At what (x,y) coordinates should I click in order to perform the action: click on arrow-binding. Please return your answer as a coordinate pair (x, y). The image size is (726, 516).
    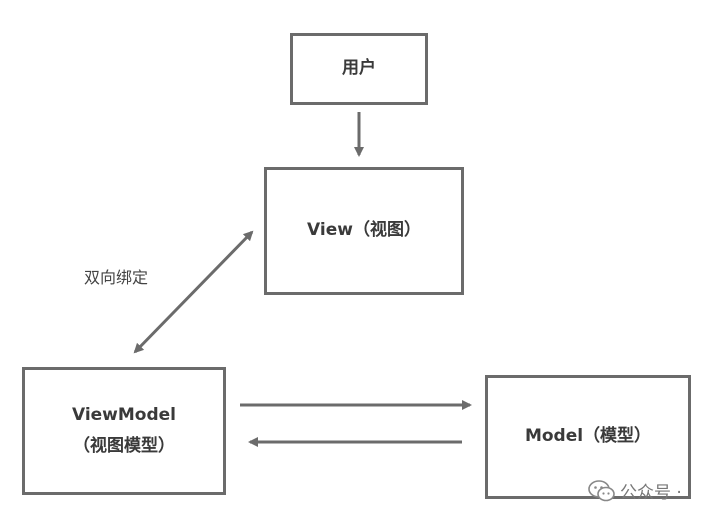
    Looking at the image, I should click on (193, 292).